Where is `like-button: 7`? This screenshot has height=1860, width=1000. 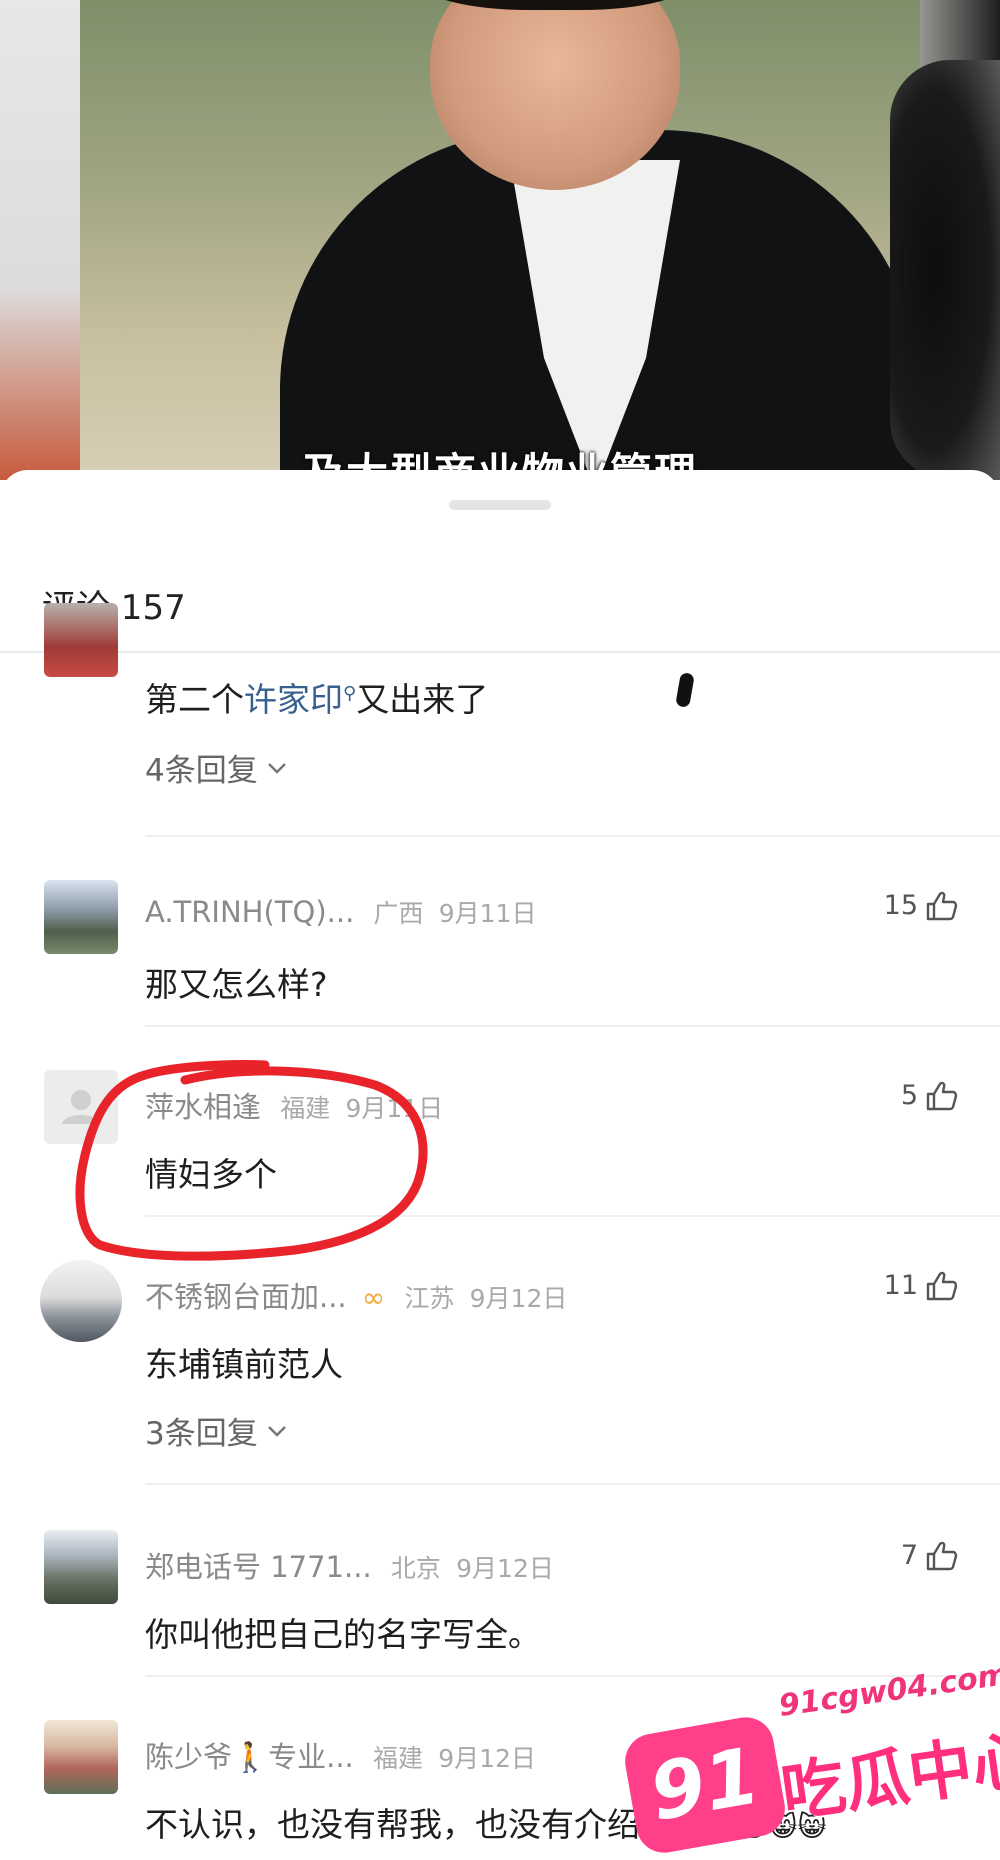 like-button: 7 is located at coordinates (929, 1555).